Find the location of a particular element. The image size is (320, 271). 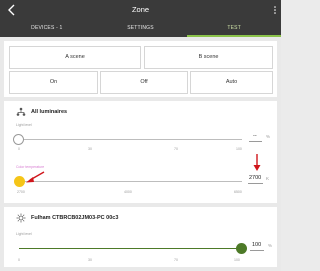

scene-a-label: A scene is located at coordinates (75, 57).